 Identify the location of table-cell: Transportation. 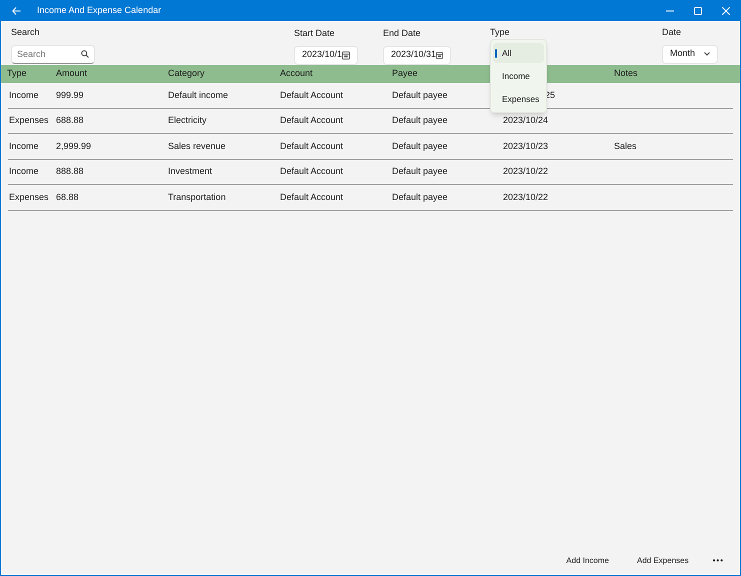
(197, 197).